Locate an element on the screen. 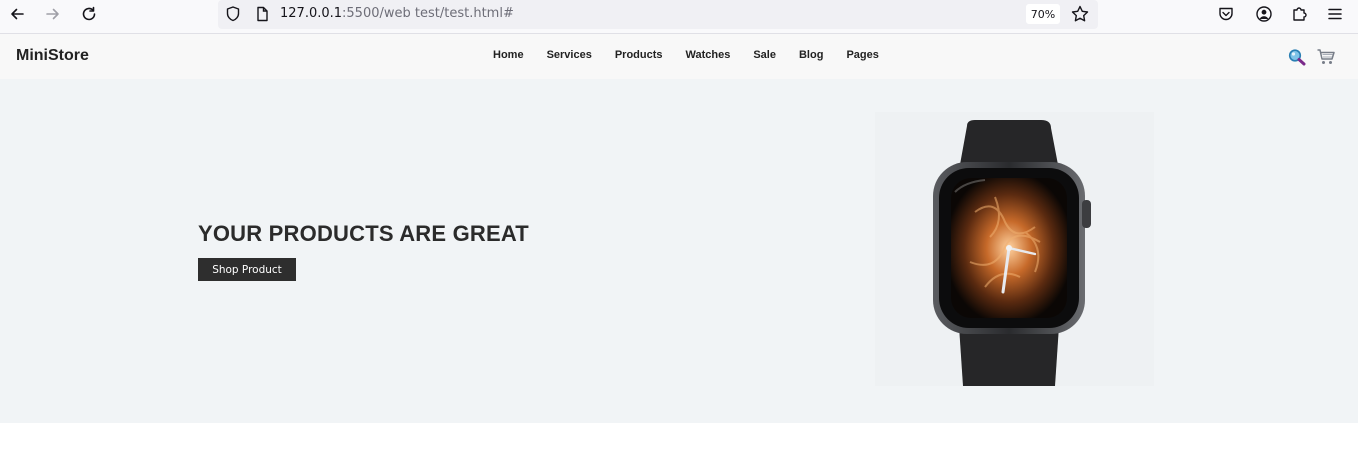  zoom-level-badge: 70% is located at coordinates (1043, 14).